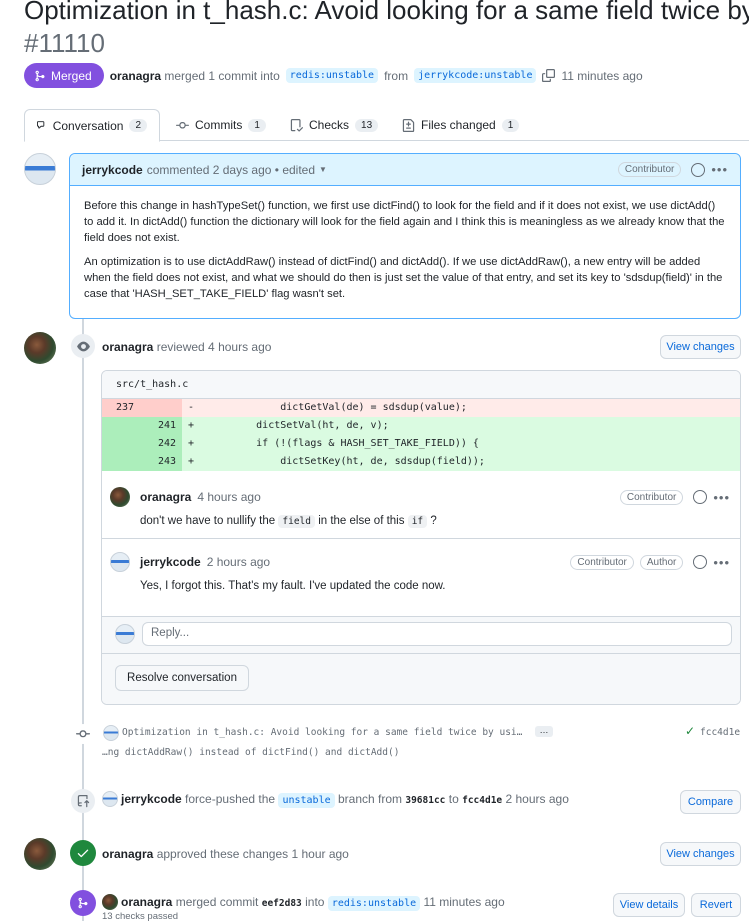  What do you see at coordinates (88, 125) in the screenshot?
I see `tab-conversation-label: Conversation` at bounding box center [88, 125].